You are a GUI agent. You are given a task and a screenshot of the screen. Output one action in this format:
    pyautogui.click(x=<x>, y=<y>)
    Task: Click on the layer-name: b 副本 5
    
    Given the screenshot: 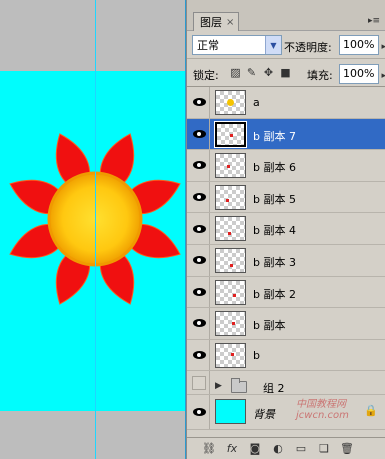 What is the action you would take?
    pyautogui.click(x=274, y=199)
    